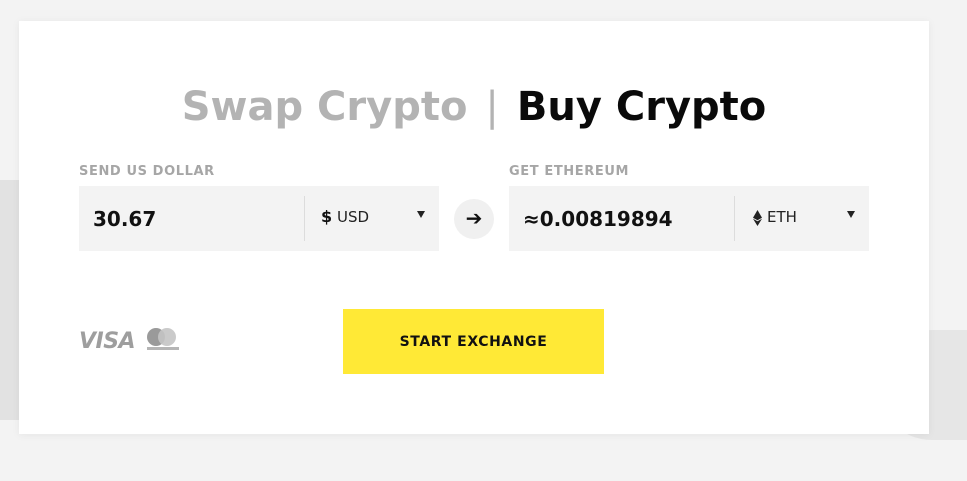  What do you see at coordinates (621, 218) in the screenshot?
I see `get-amount-output` at bounding box center [621, 218].